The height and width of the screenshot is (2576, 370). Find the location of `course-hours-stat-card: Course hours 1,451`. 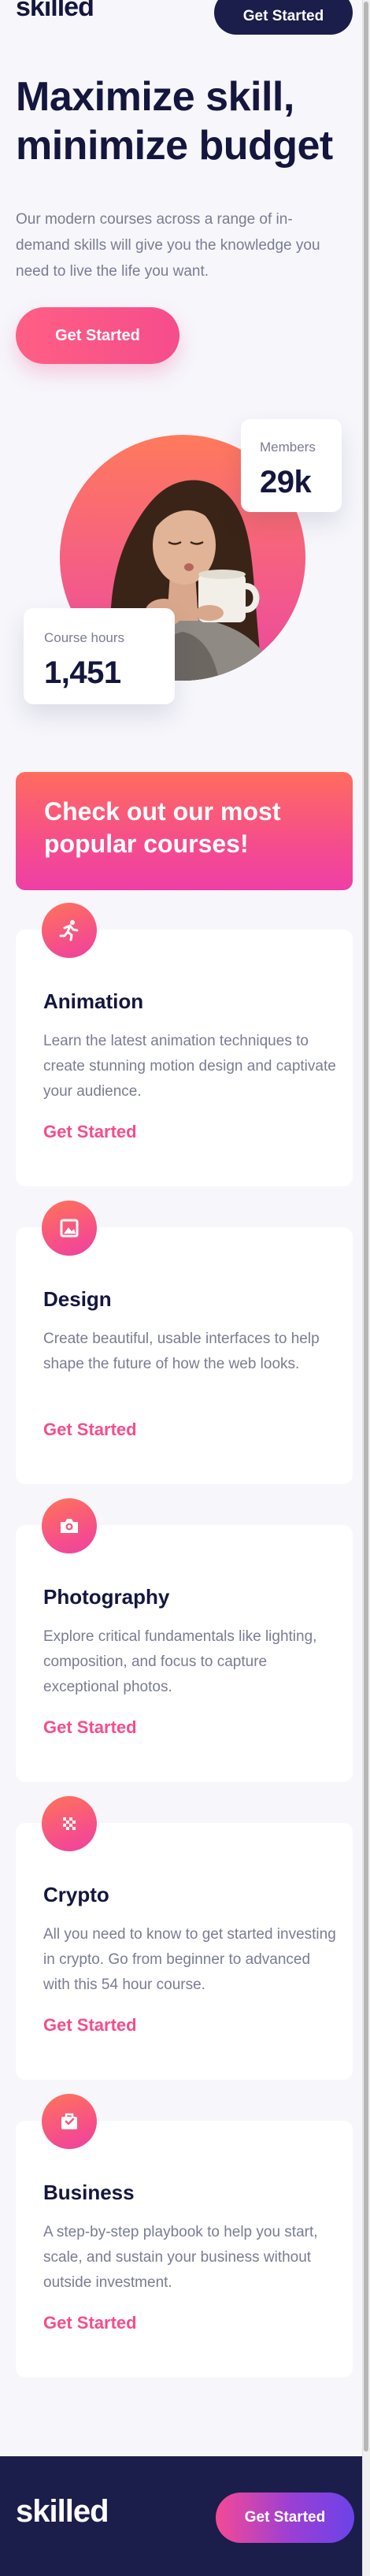

course-hours-stat-card: Course hours 1,451 is located at coordinates (99, 656).